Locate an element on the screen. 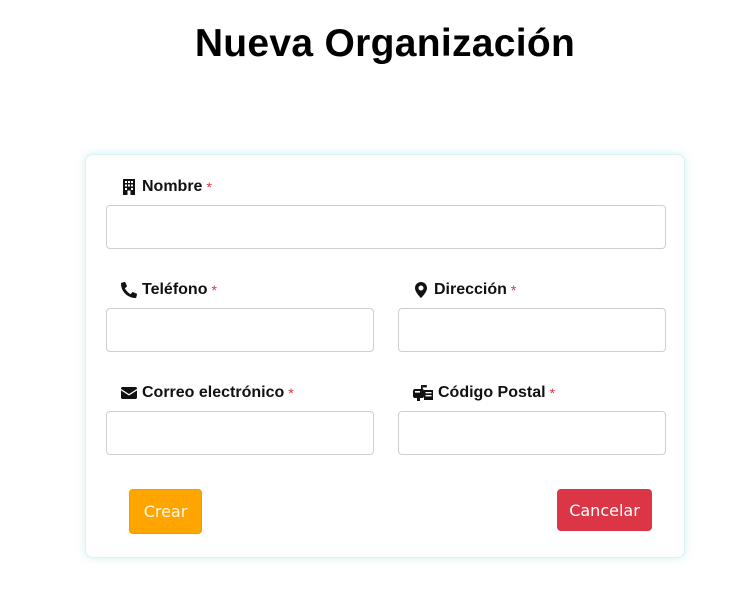 This screenshot has height=596, width=755. field-direccion: Dirección * is located at coordinates (532, 316).